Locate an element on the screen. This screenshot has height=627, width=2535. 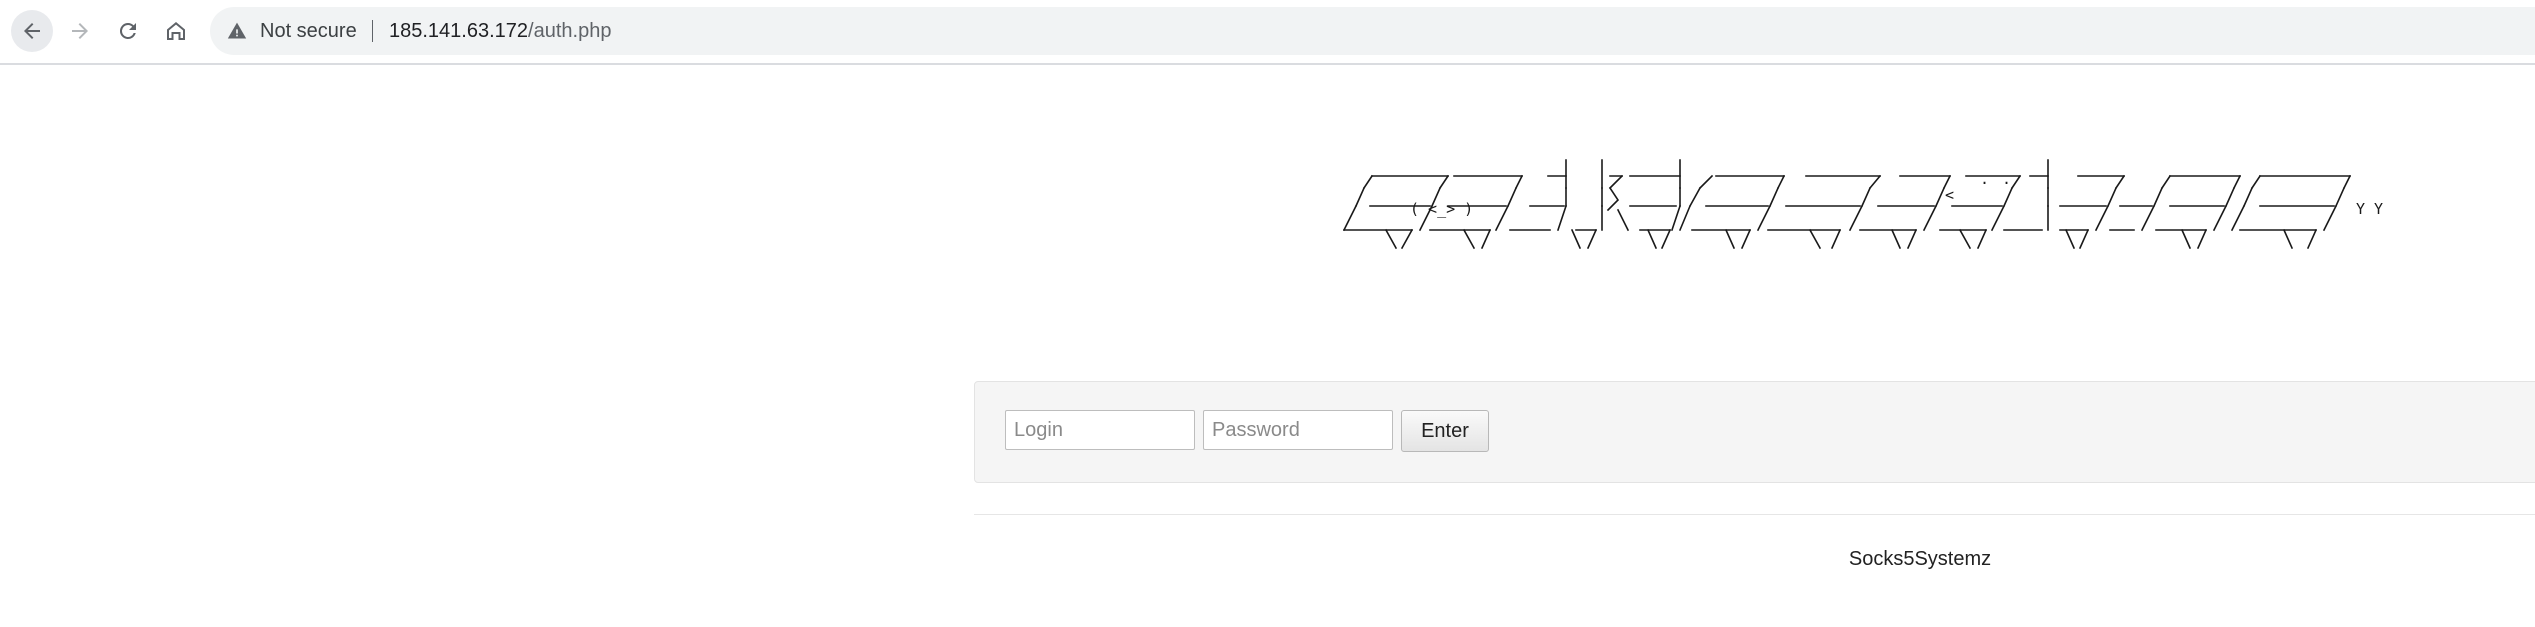
forward-button is located at coordinates (80, 31).